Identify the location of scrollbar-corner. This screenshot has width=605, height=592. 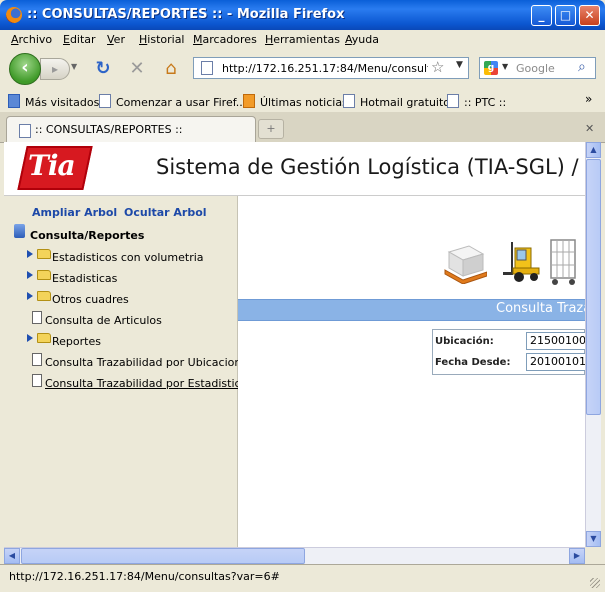
(593, 555).